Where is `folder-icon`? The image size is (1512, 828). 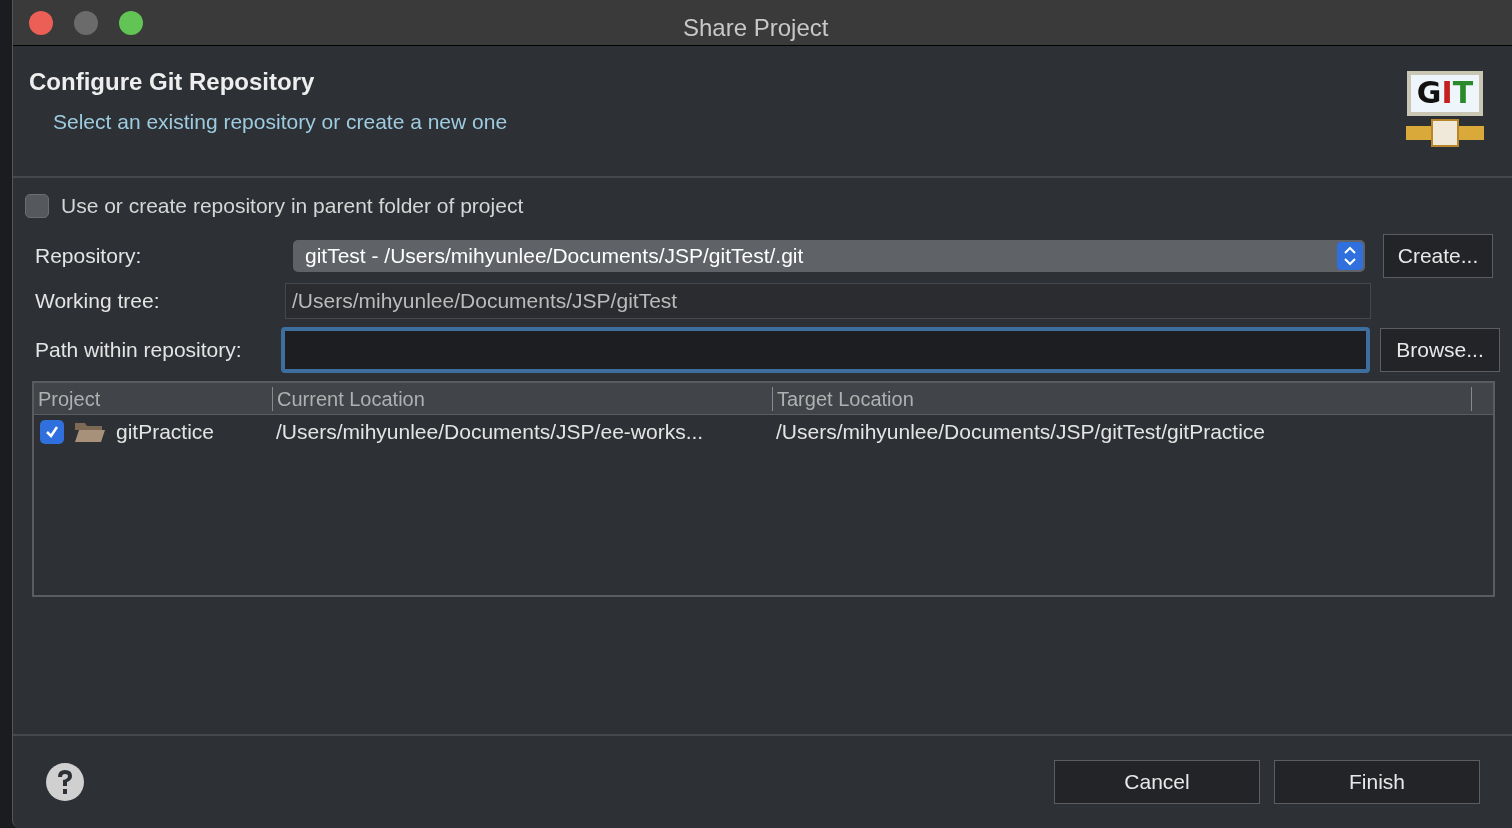
folder-icon is located at coordinates (90, 432).